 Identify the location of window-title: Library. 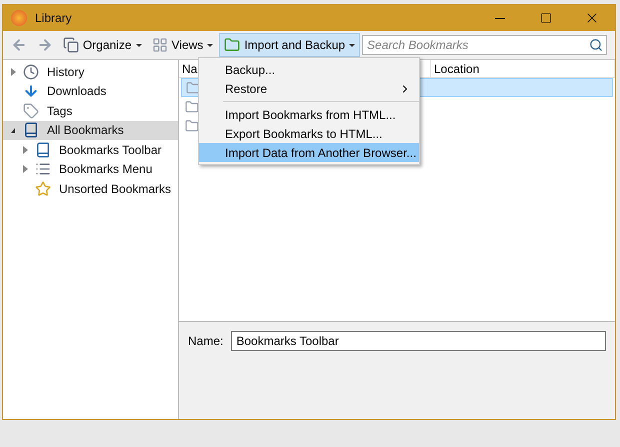
(53, 18).